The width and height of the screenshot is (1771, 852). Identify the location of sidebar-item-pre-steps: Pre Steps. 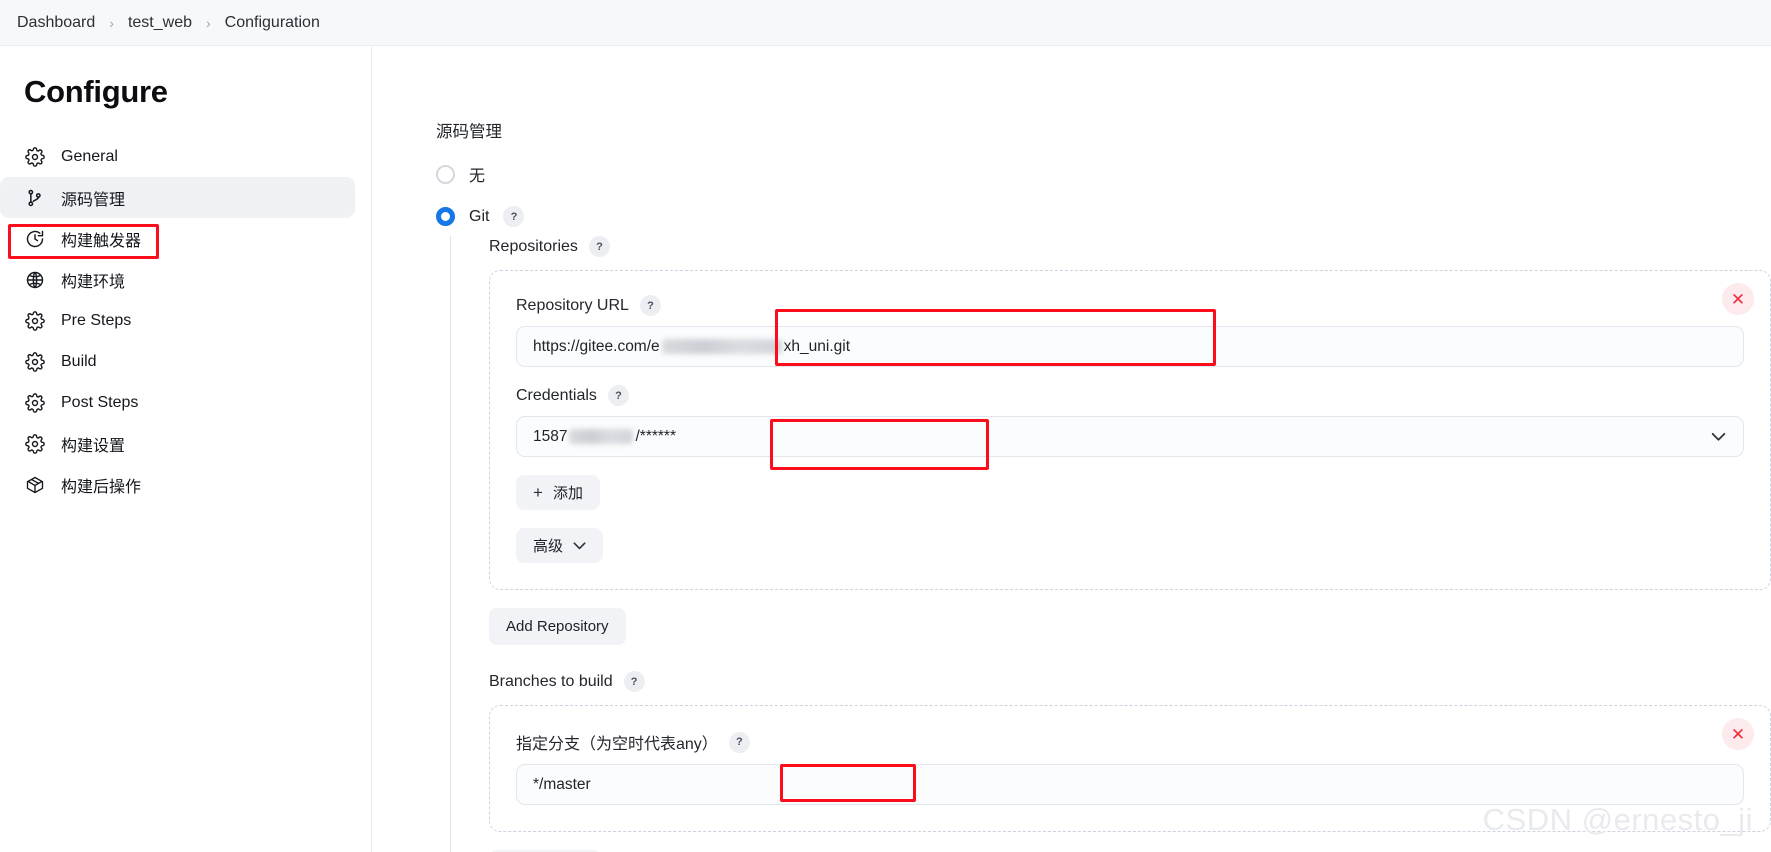
(177, 320).